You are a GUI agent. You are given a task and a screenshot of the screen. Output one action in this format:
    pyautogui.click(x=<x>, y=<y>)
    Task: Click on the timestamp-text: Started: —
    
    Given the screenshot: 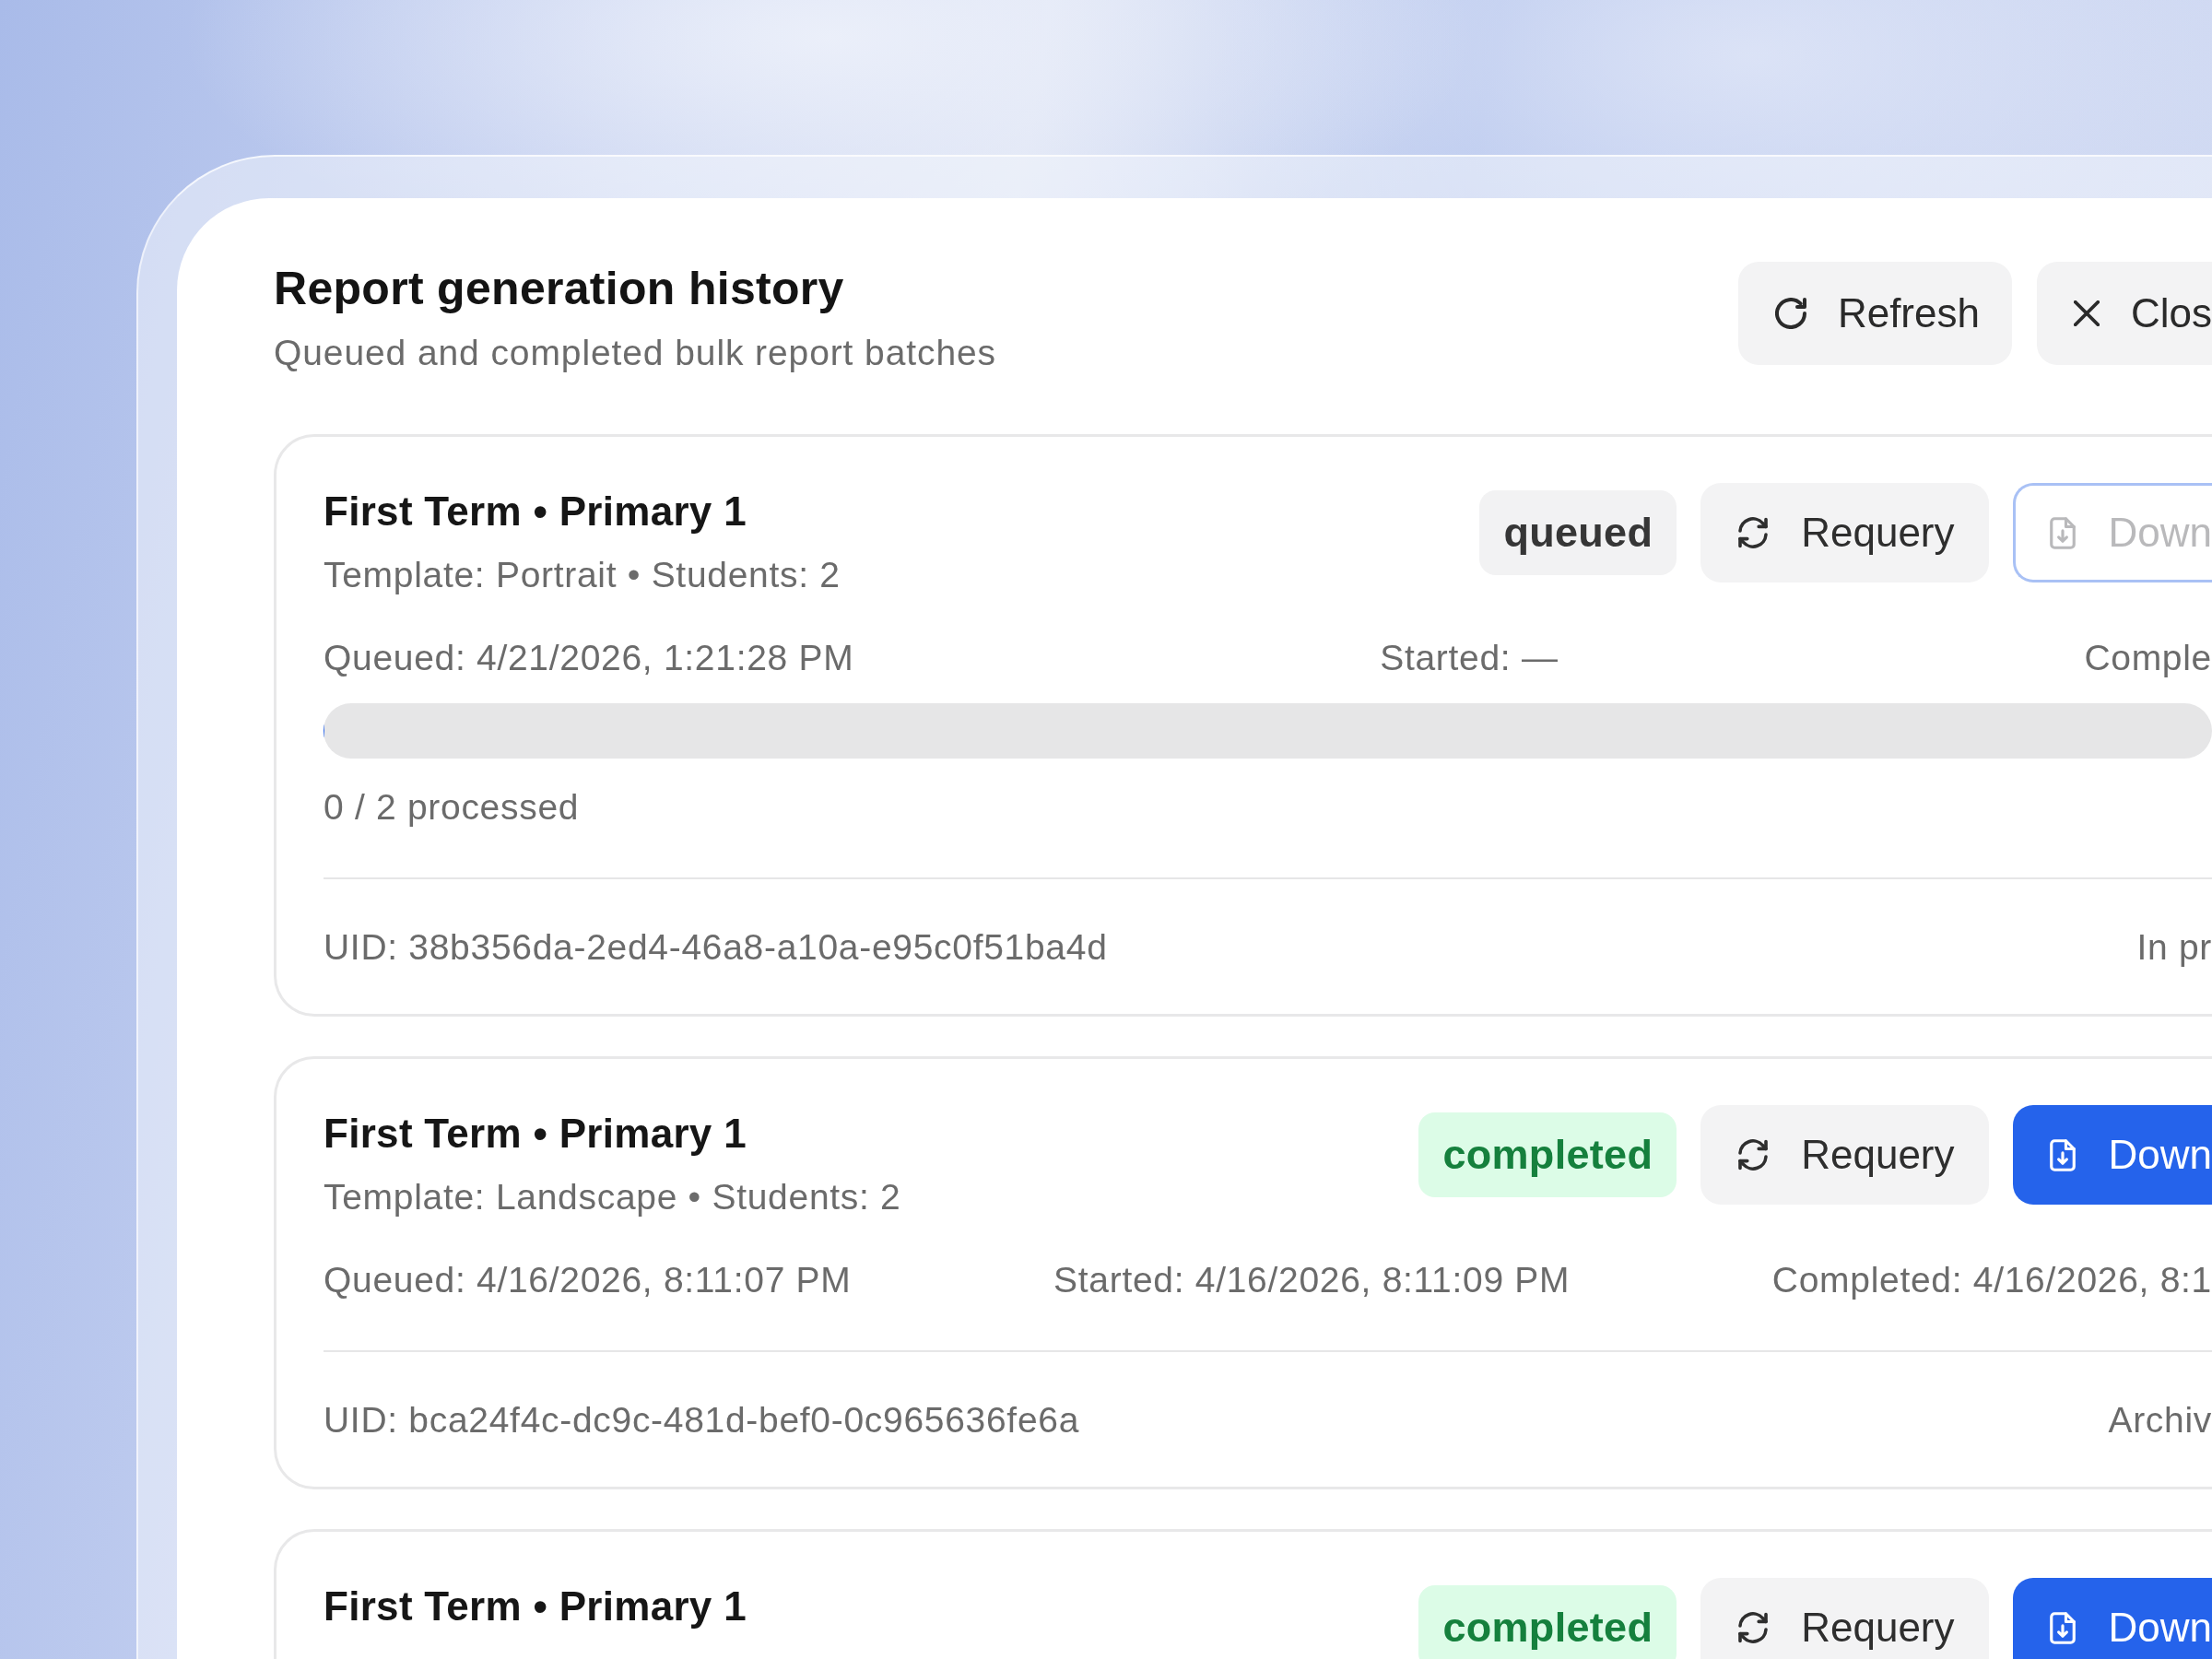 What is the action you would take?
    pyautogui.click(x=1469, y=658)
    